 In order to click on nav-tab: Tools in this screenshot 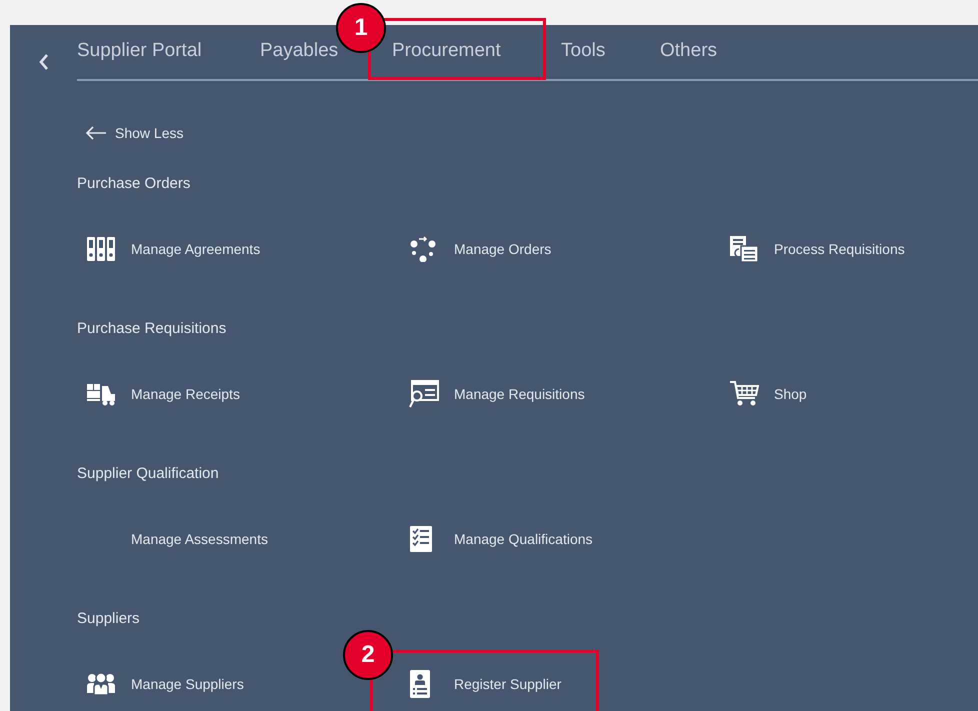, I will do `click(583, 51)`.